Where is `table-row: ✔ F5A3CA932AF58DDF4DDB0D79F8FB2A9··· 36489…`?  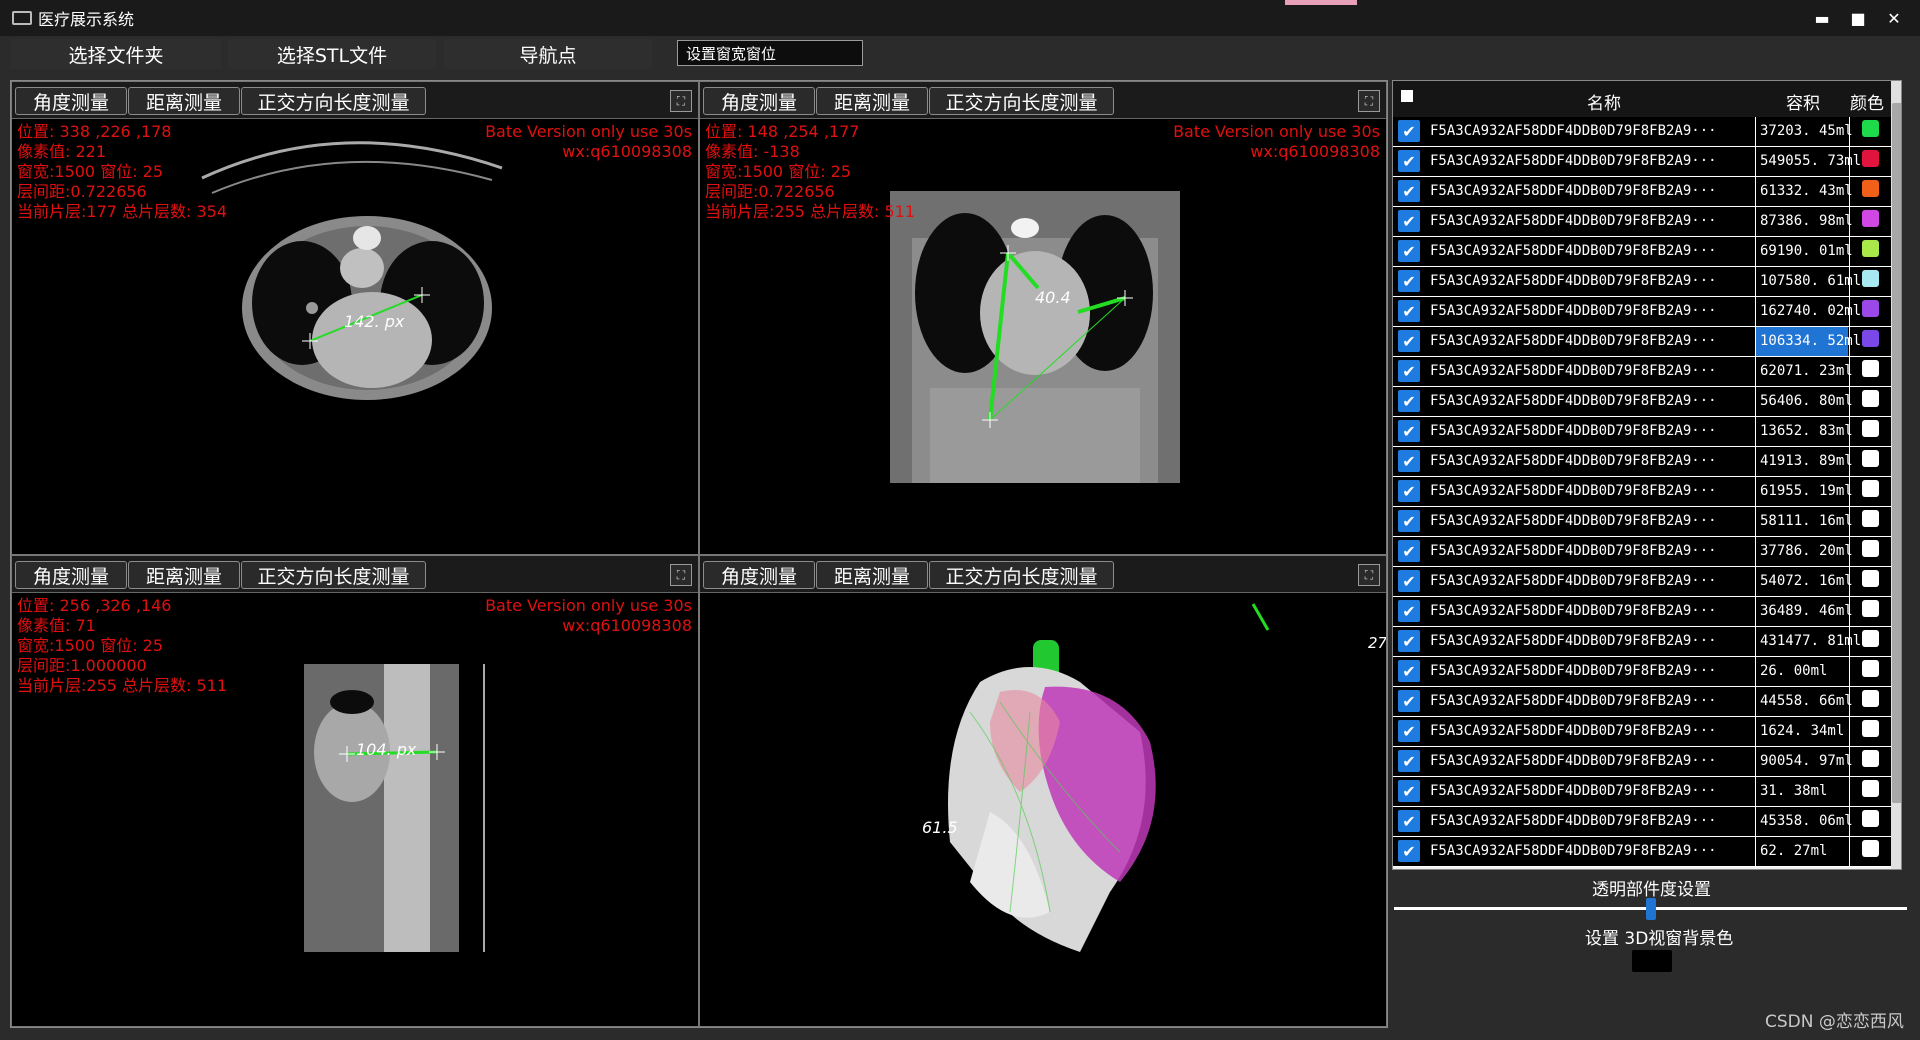
table-row: ✔ F5A3CA932AF58DDF4DDB0D79F8FB2A9··· 36489… is located at coordinates (1647, 612).